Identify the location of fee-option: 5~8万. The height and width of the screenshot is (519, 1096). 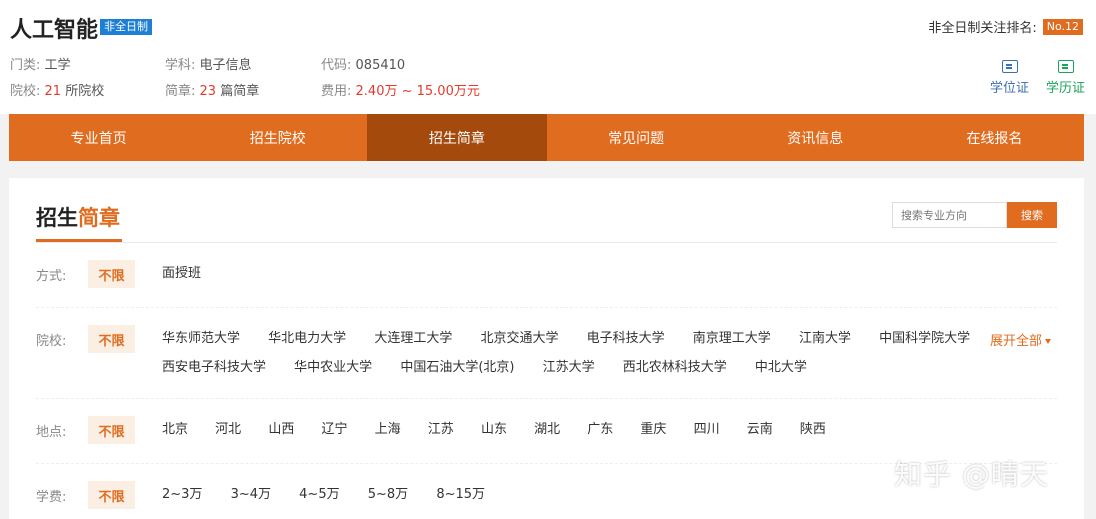
(388, 494).